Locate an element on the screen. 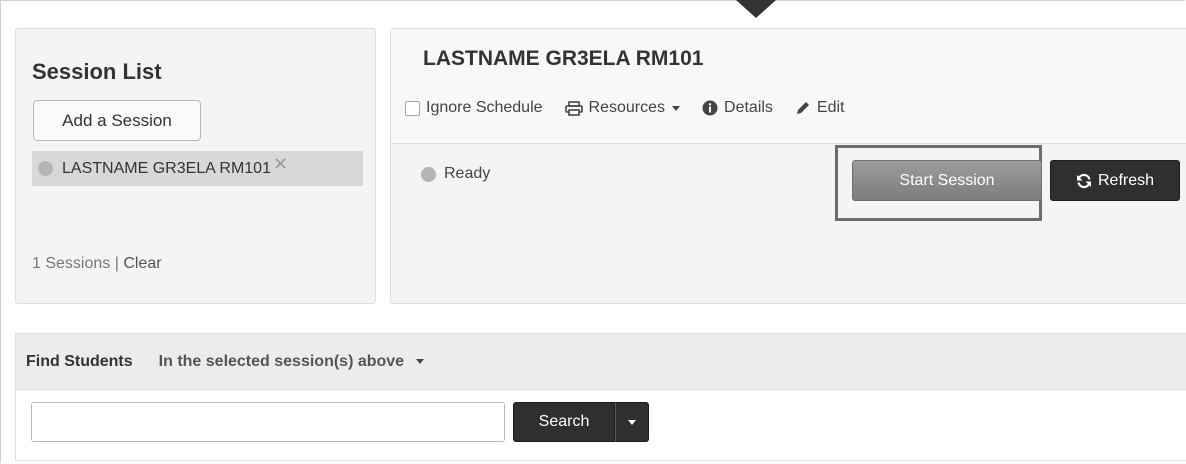 The image size is (1186, 464). edit-link: Edit is located at coordinates (820, 108).